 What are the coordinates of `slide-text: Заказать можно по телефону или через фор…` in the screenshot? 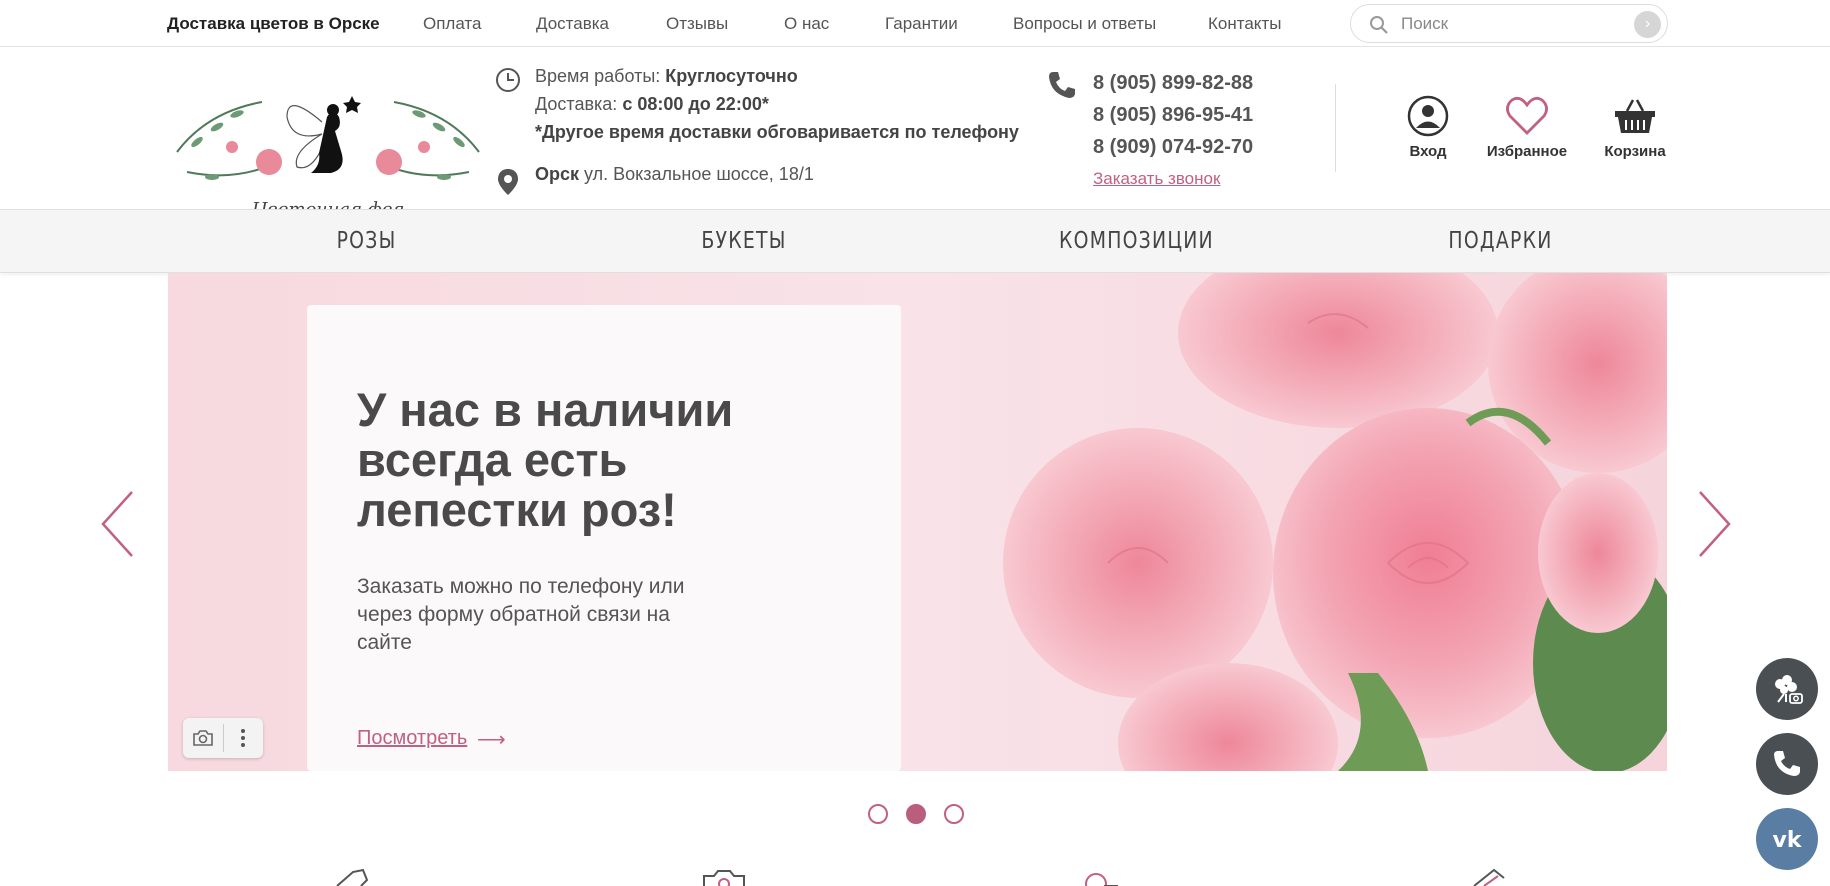 It's located at (521, 614).